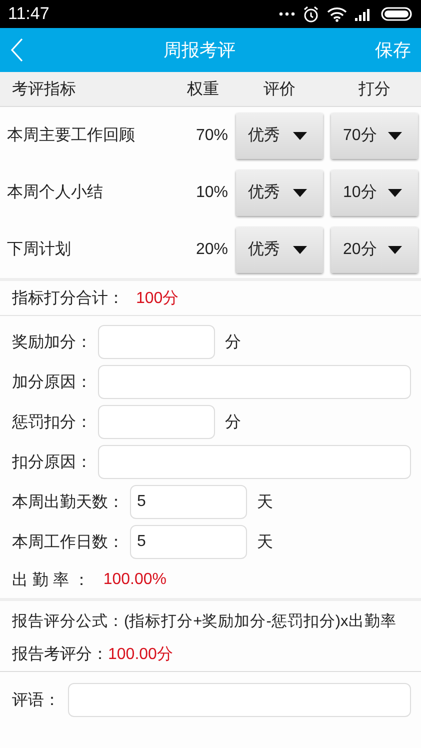  What do you see at coordinates (337, 14) in the screenshot?
I see `wifi-icon` at bounding box center [337, 14].